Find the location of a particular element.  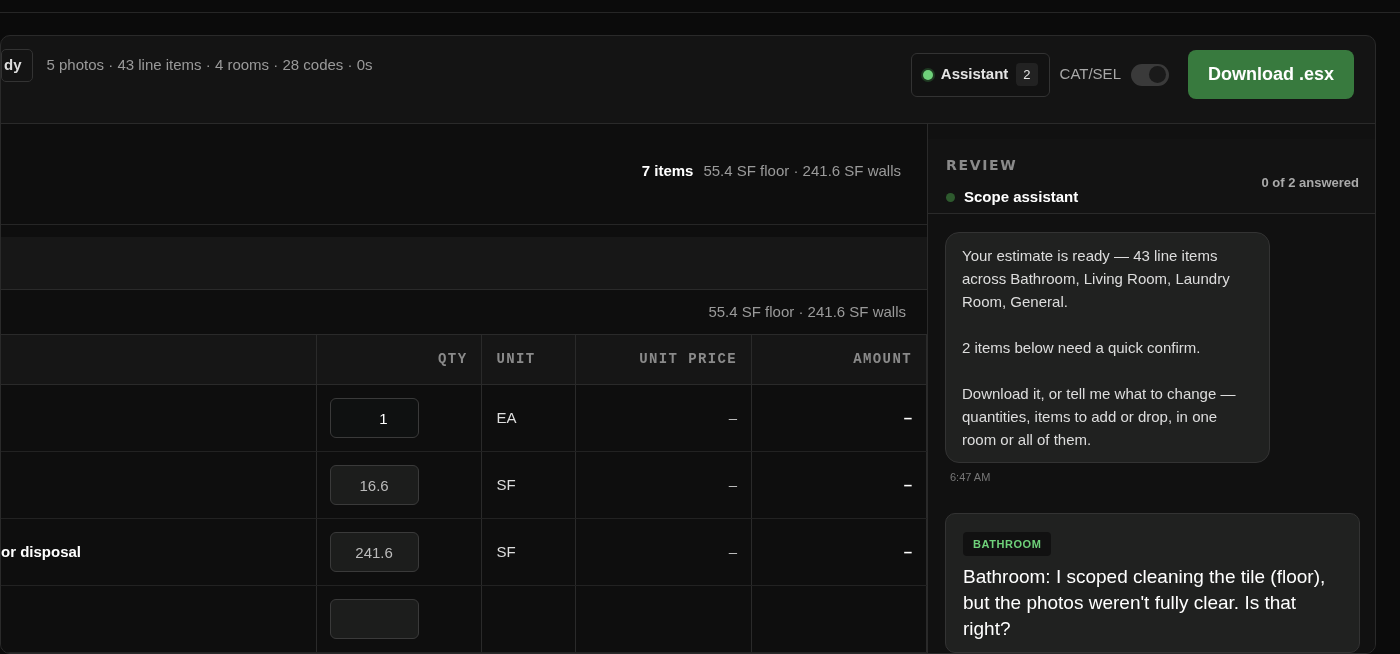

column-header: AMOUNT is located at coordinates (882, 359).